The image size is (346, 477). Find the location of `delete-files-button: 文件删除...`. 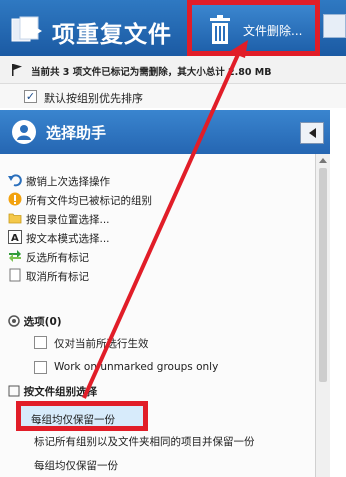

delete-files-button: 文件删除... is located at coordinates (253, 28).